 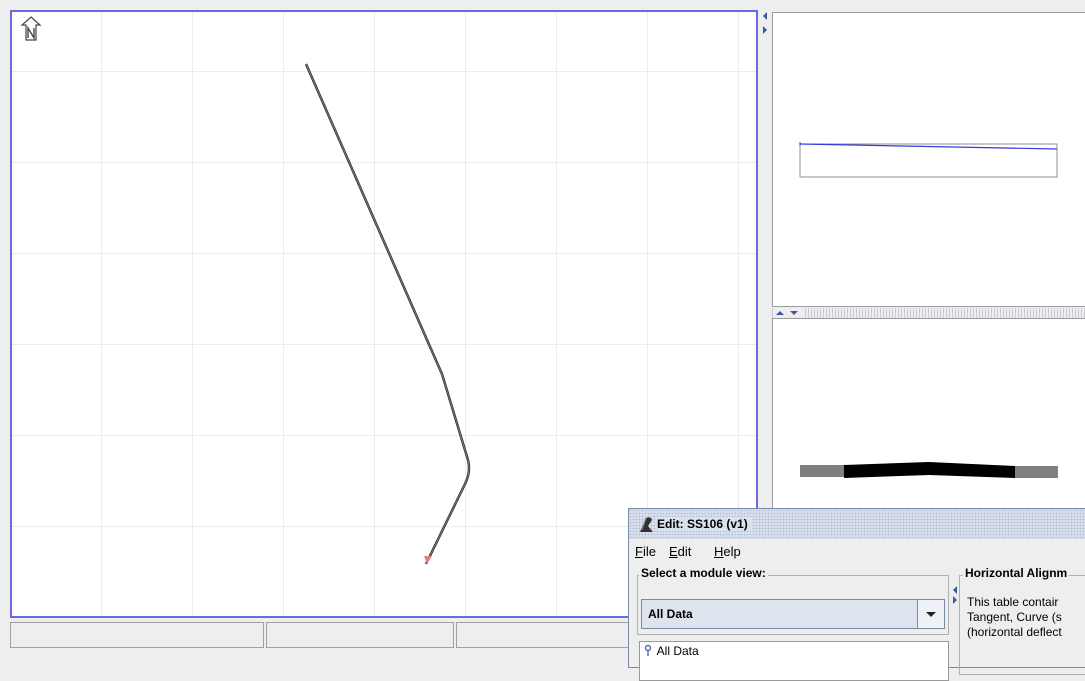 What do you see at coordinates (684, 551) in the screenshot?
I see `menu-edit-label: dit` at bounding box center [684, 551].